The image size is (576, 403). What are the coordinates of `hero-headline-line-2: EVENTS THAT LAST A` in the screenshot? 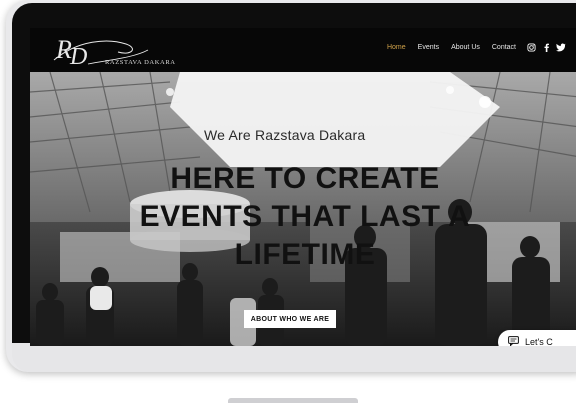 It's located at (305, 216).